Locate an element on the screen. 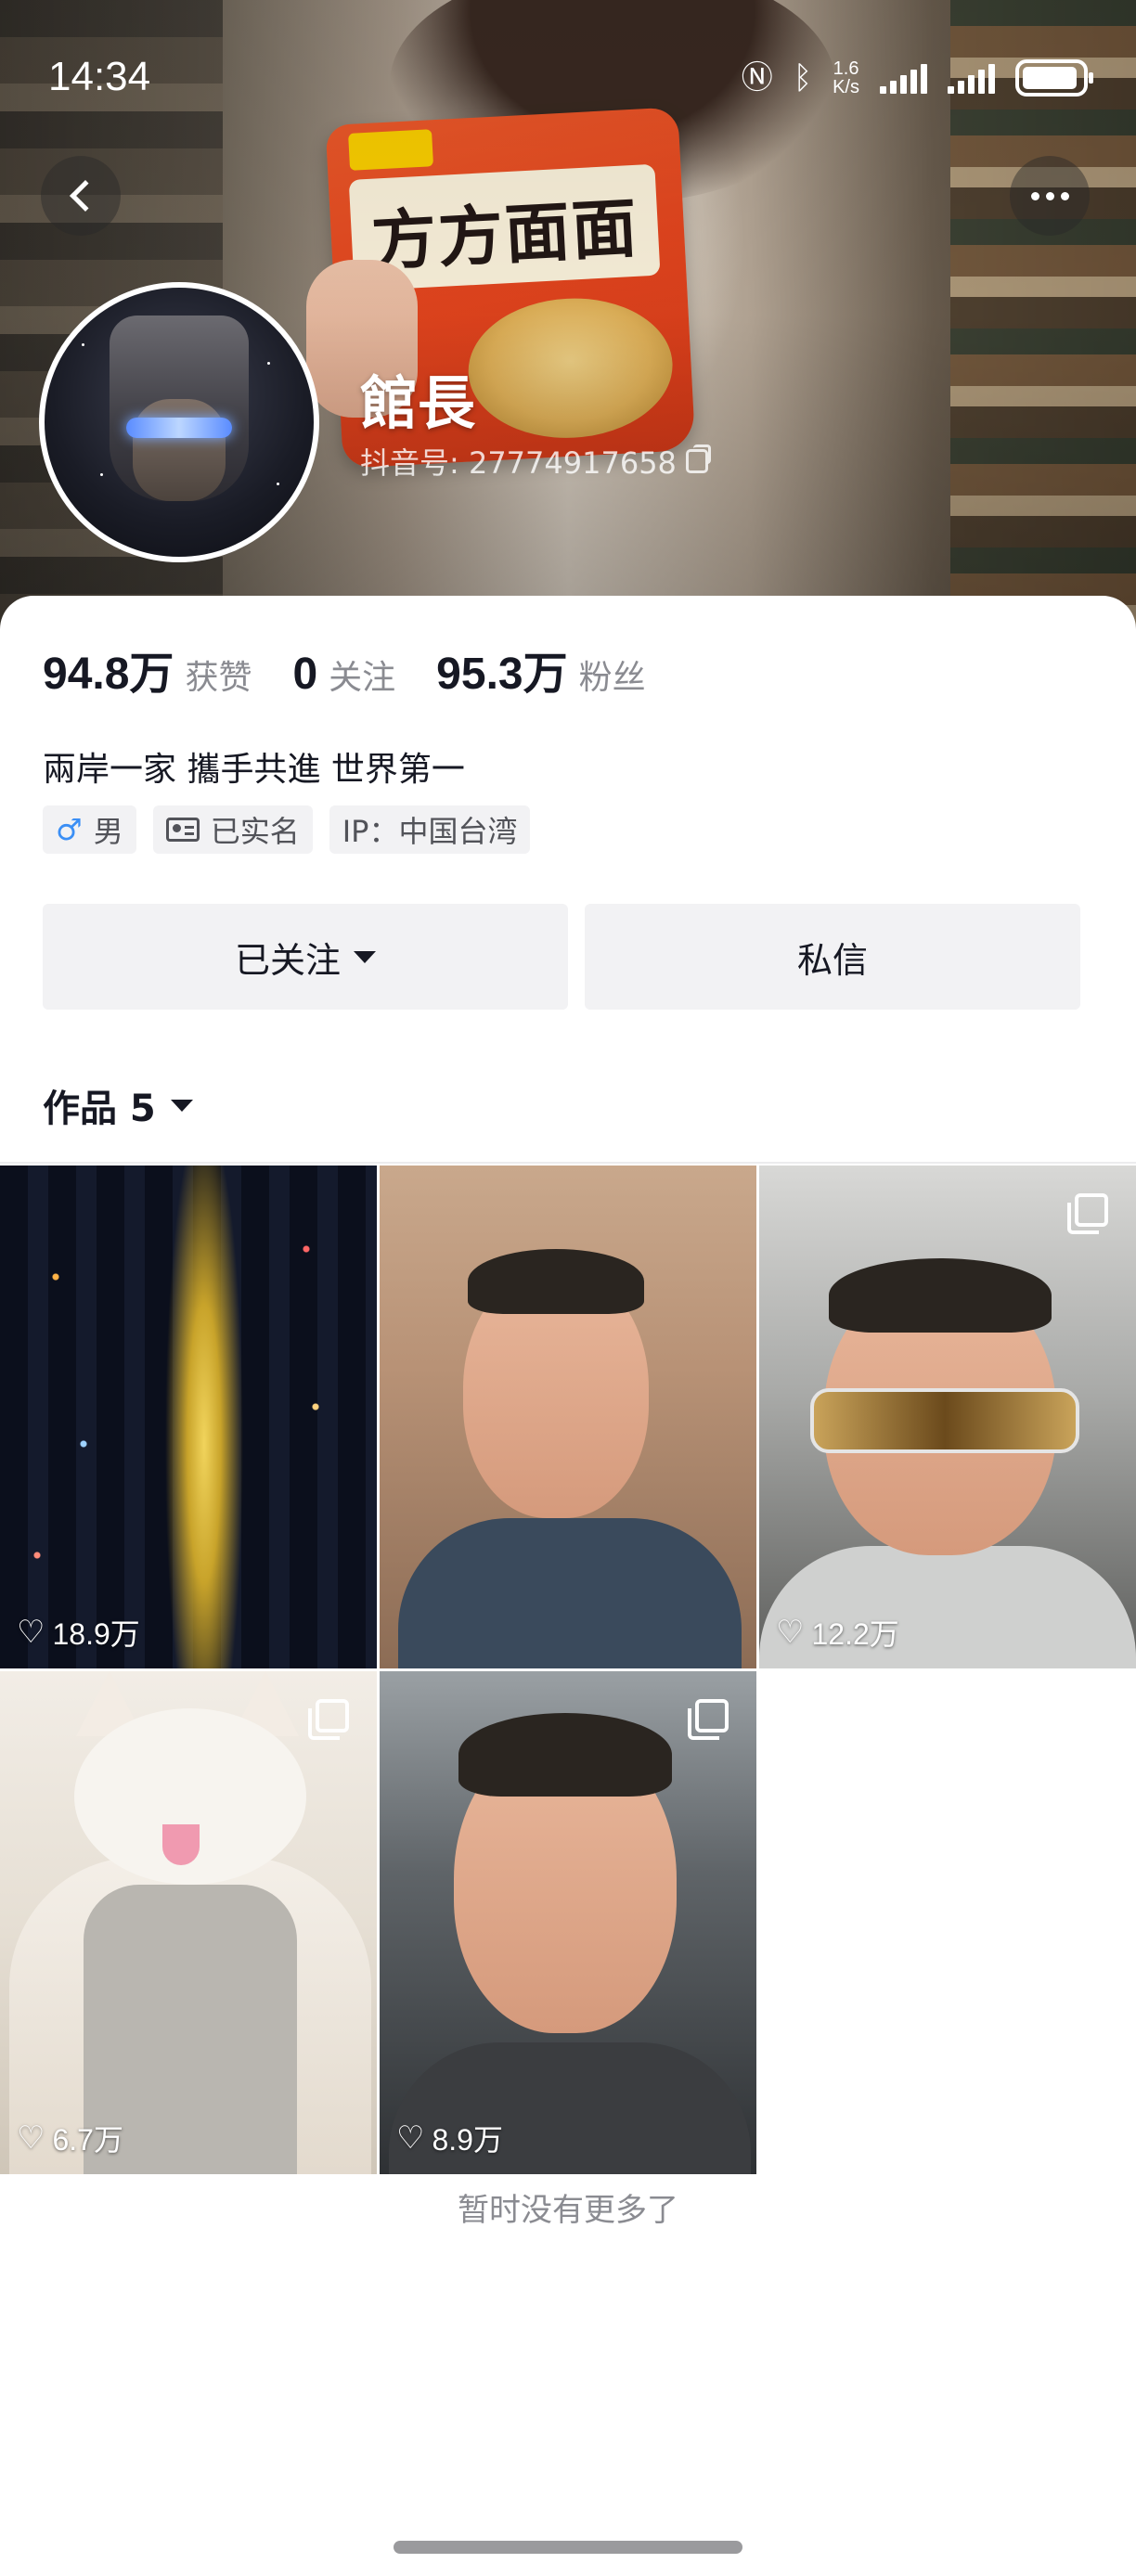 The width and height of the screenshot is (1136, 2576). avatar-visor is located at coordinates (179, 428).